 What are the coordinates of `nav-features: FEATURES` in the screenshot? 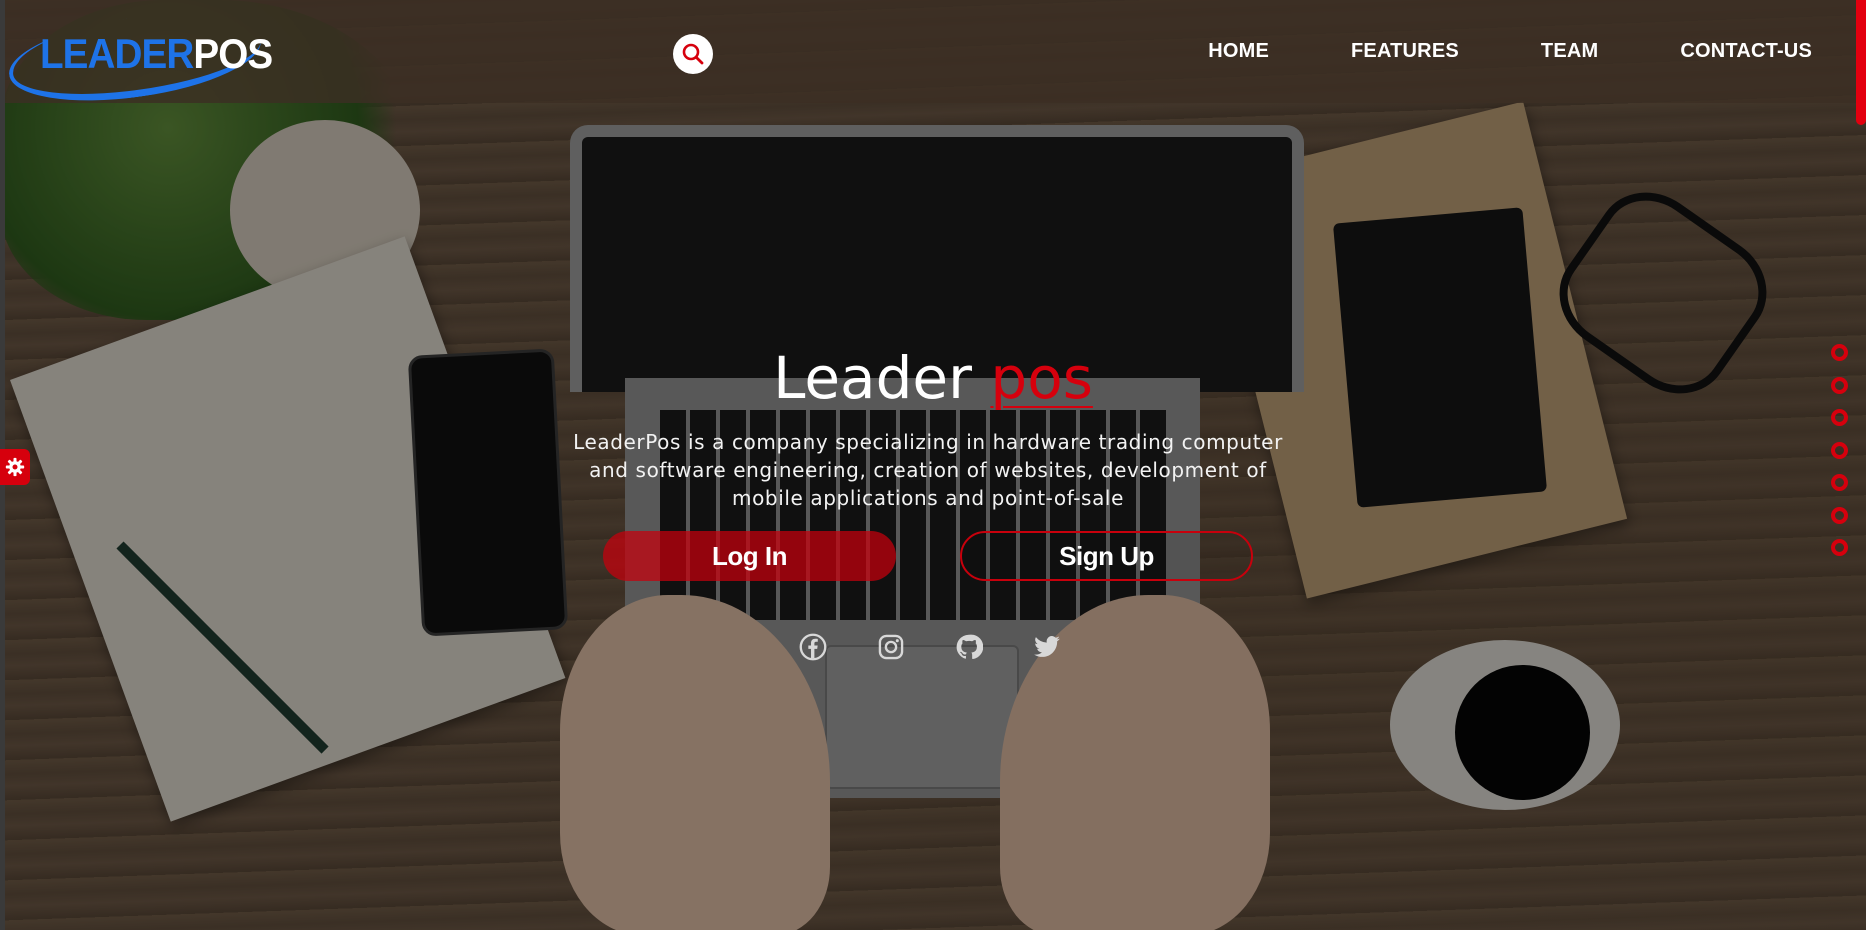 It's located at (1405, 51).